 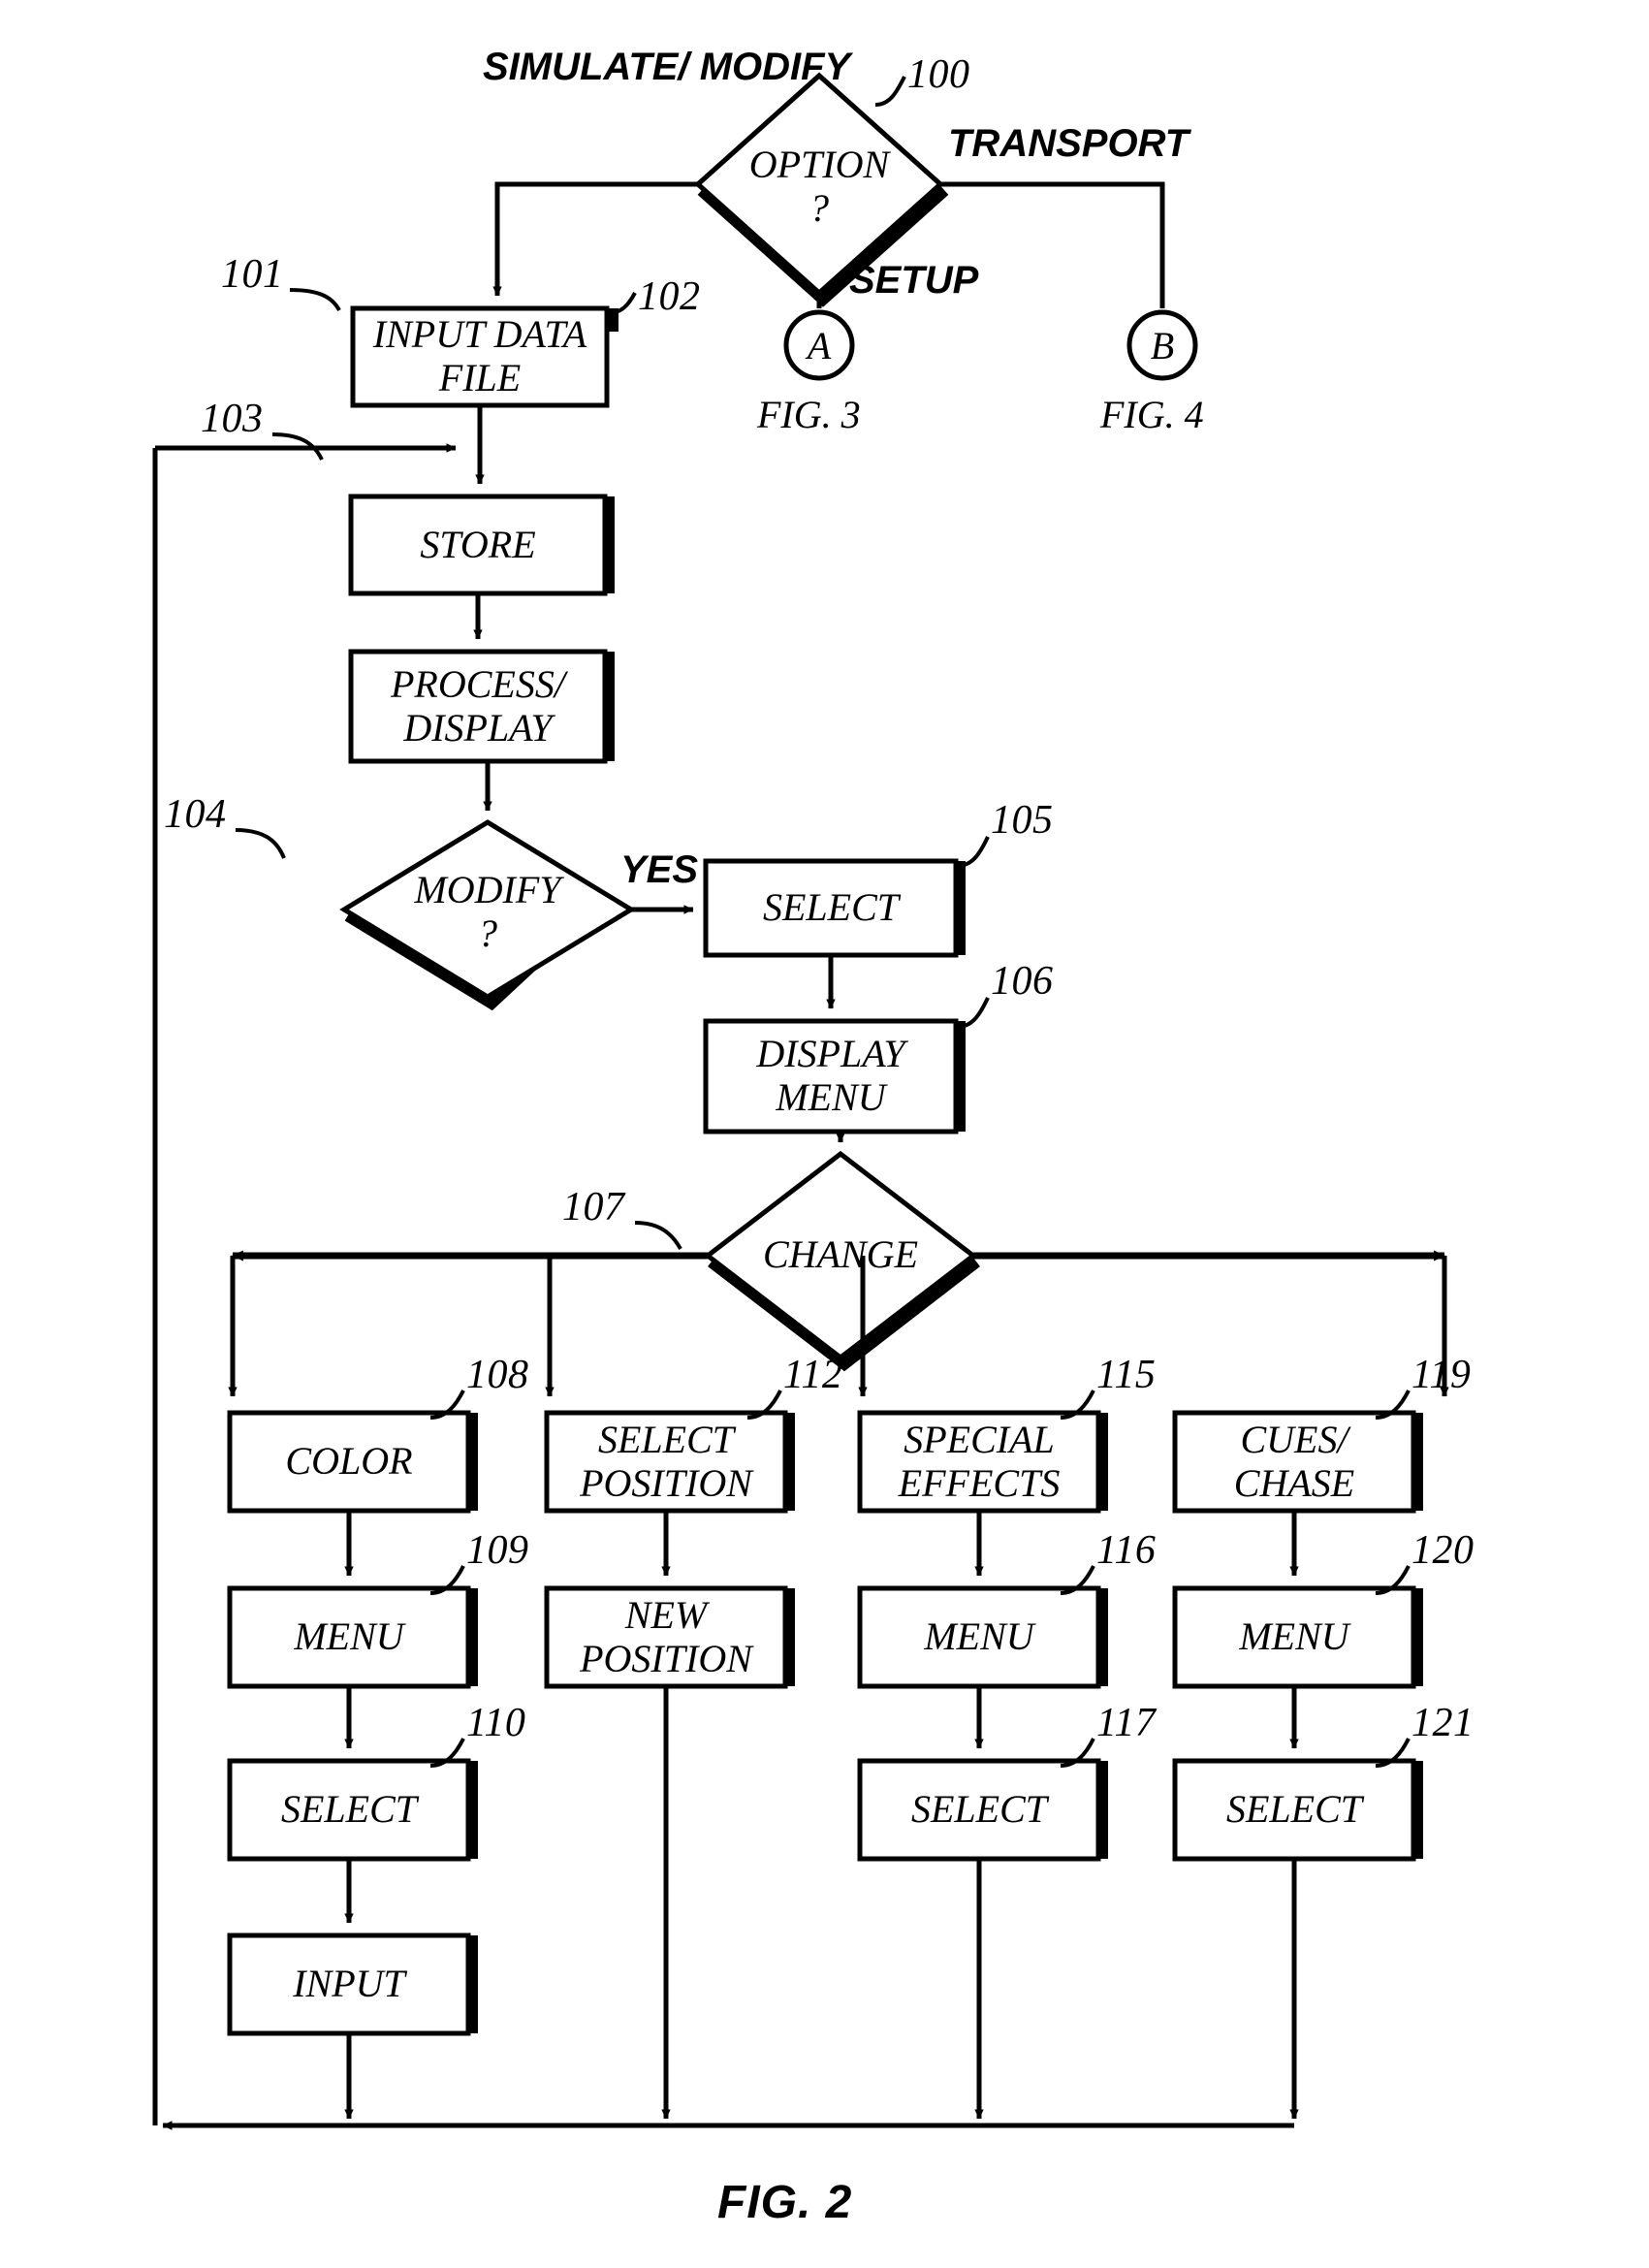 I want to click on edge-label-simulate-modify: SIMULATE/ MODIFY, so click(x=667, y=67).